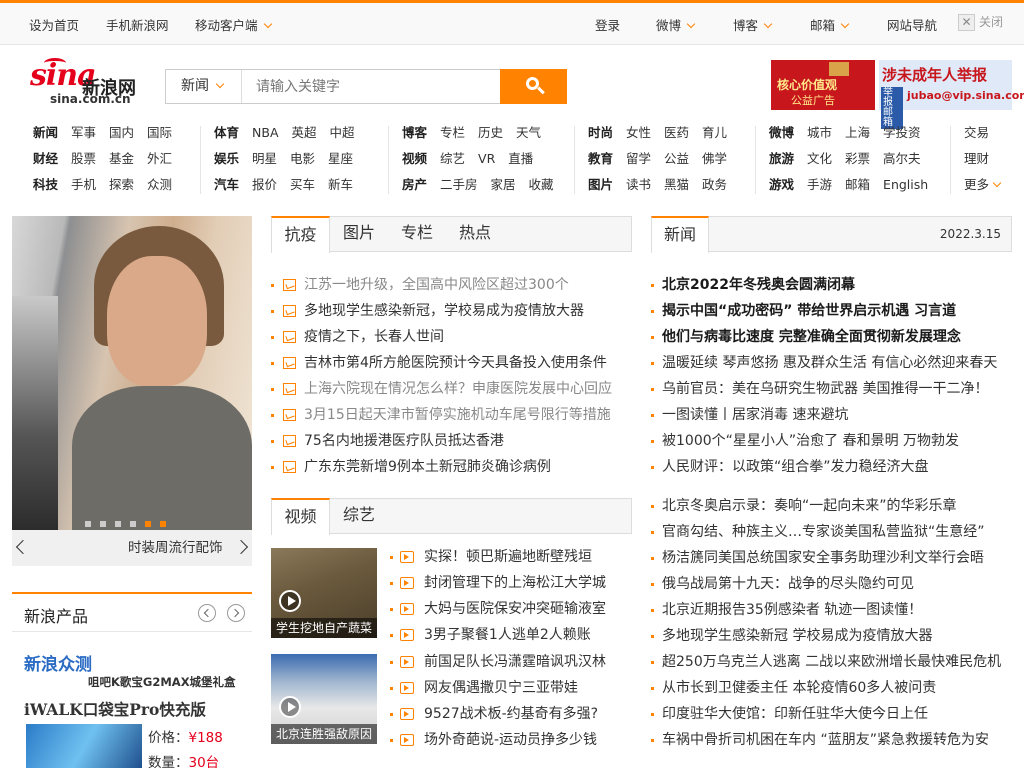 This screenshot has width=1024, height=768. Describe the element at coordinates (799, 688) in the screenshot. I see `news-item-title: 从市长到卫健委主任 本轮疫情60多人被问责` at that location.